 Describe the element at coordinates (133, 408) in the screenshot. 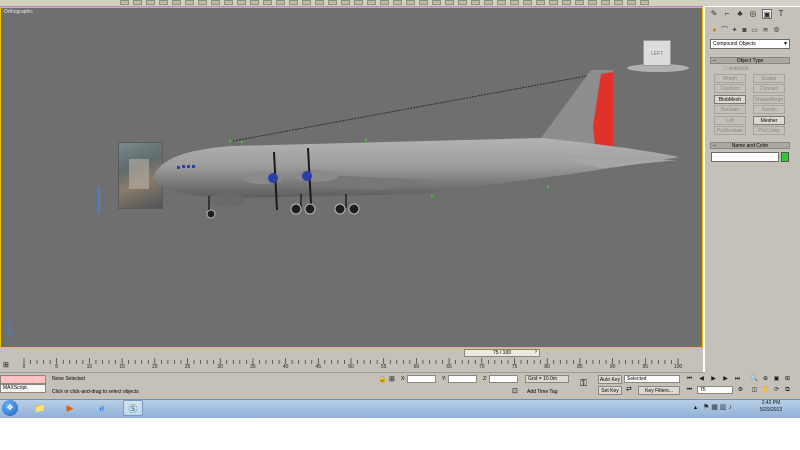

I see `3dsmax-taskbar-icon: Ⓢ` at that location.